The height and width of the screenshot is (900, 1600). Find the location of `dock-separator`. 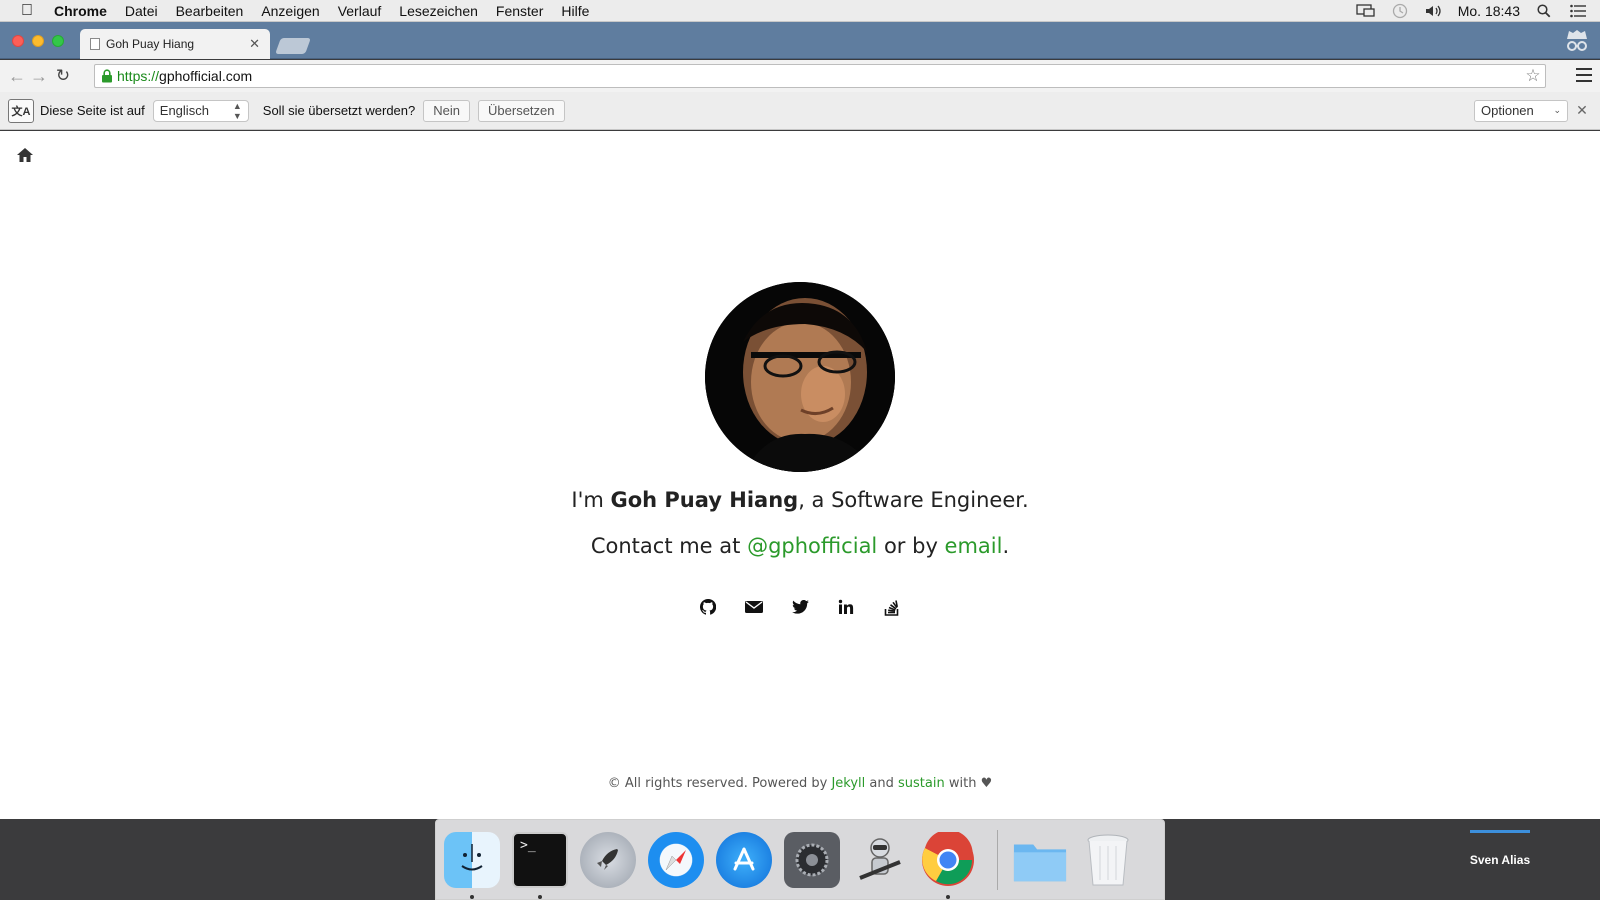

dock-separator is located at coordinates (997, 860).